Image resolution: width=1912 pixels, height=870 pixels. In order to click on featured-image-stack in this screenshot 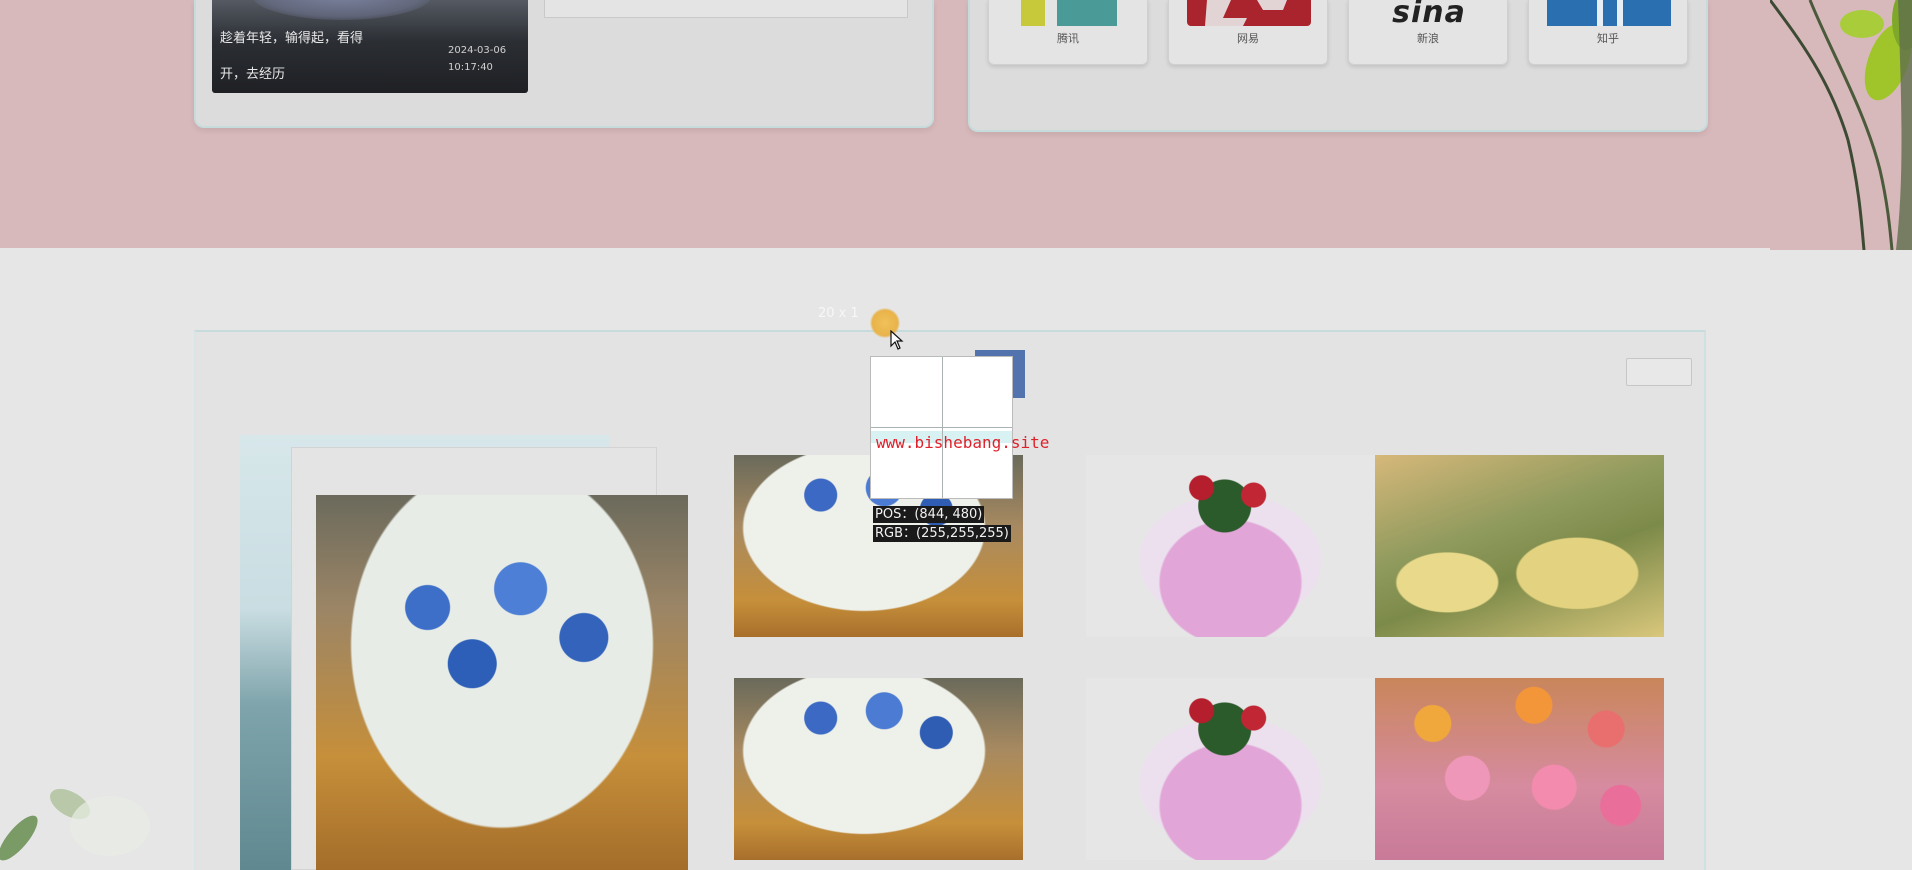, I will do `click(469, 652)`.